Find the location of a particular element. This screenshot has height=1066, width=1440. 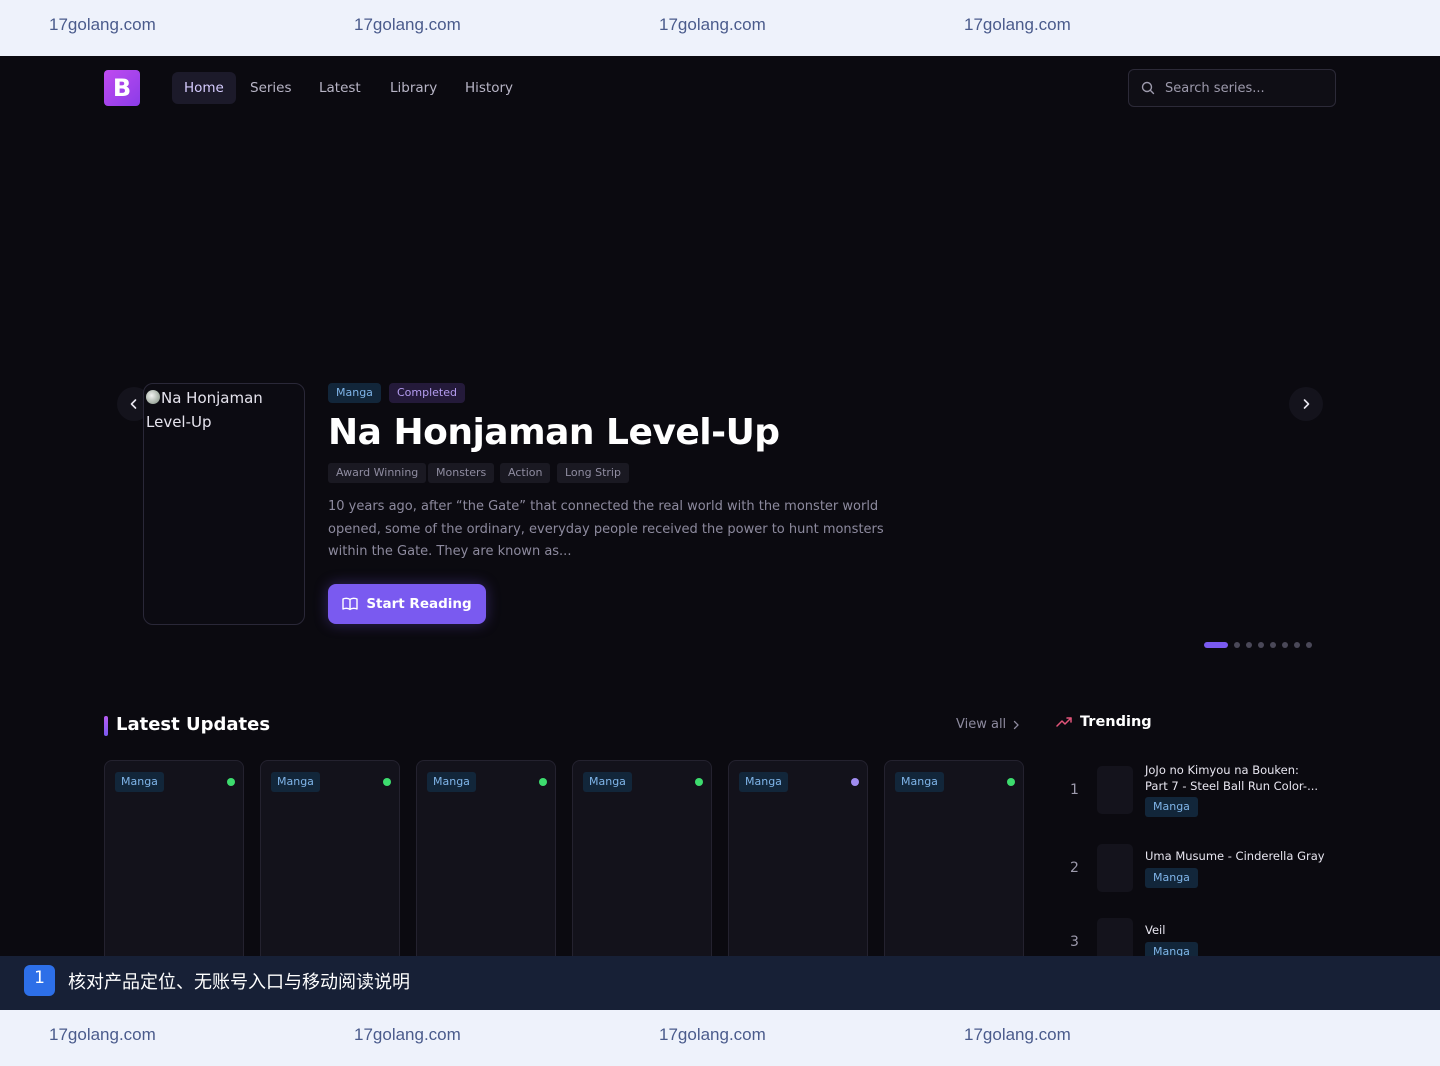

carousel-next-button is located at coordinates (1306, 404).